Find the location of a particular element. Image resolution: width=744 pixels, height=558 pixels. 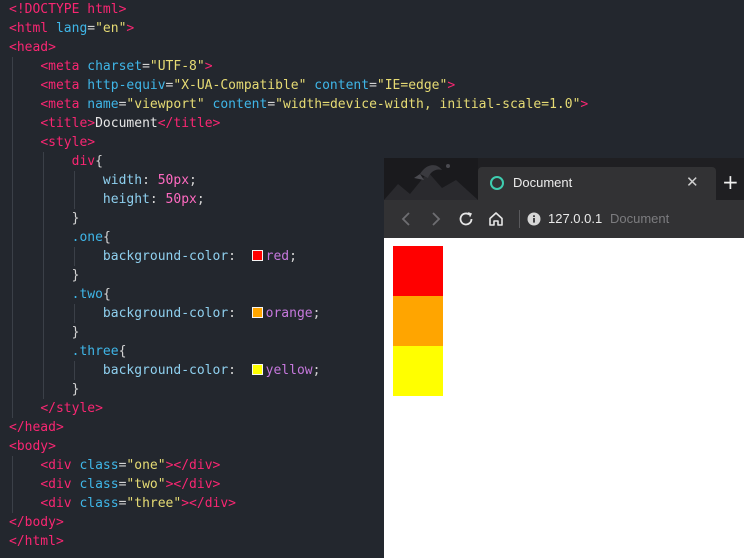

code-token: div is located at coordinates (83, 161).